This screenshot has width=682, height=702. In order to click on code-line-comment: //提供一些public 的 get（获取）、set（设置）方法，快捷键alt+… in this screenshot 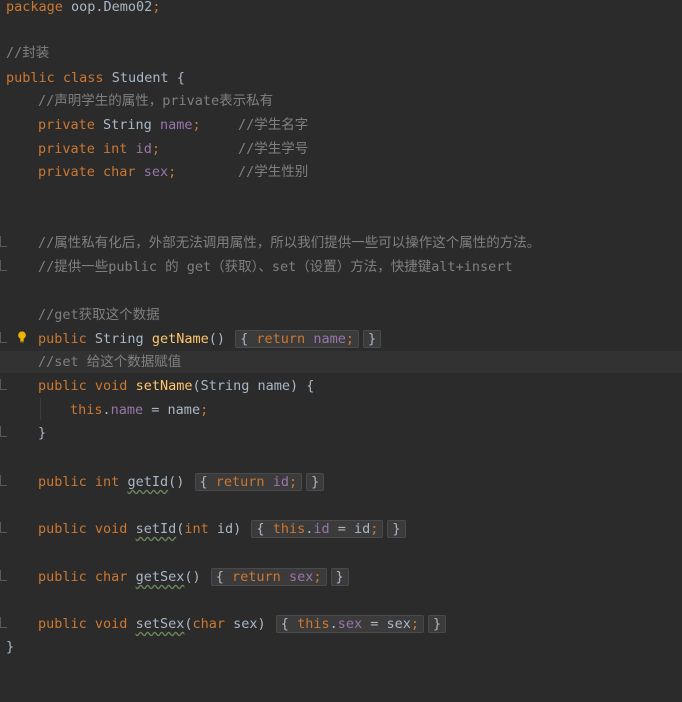, I will do `click(341, 267)`.